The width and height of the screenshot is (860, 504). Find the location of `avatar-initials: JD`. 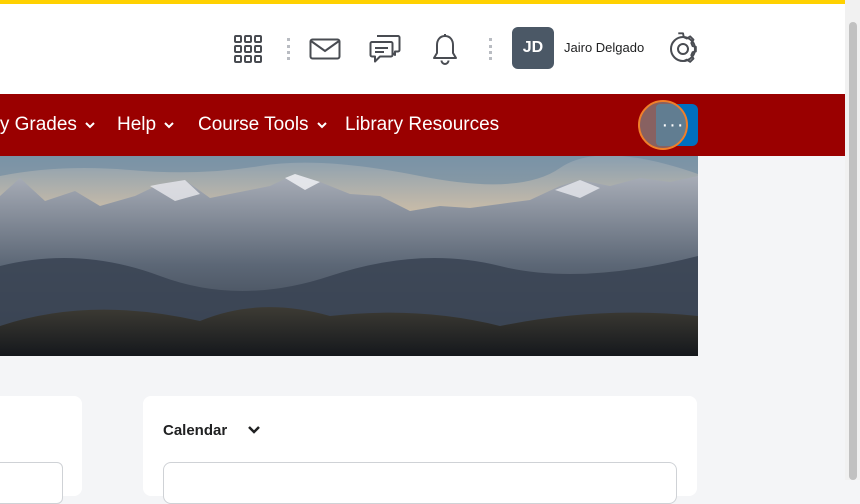

avatar-initials: JD is located at coordinates (533, 47).